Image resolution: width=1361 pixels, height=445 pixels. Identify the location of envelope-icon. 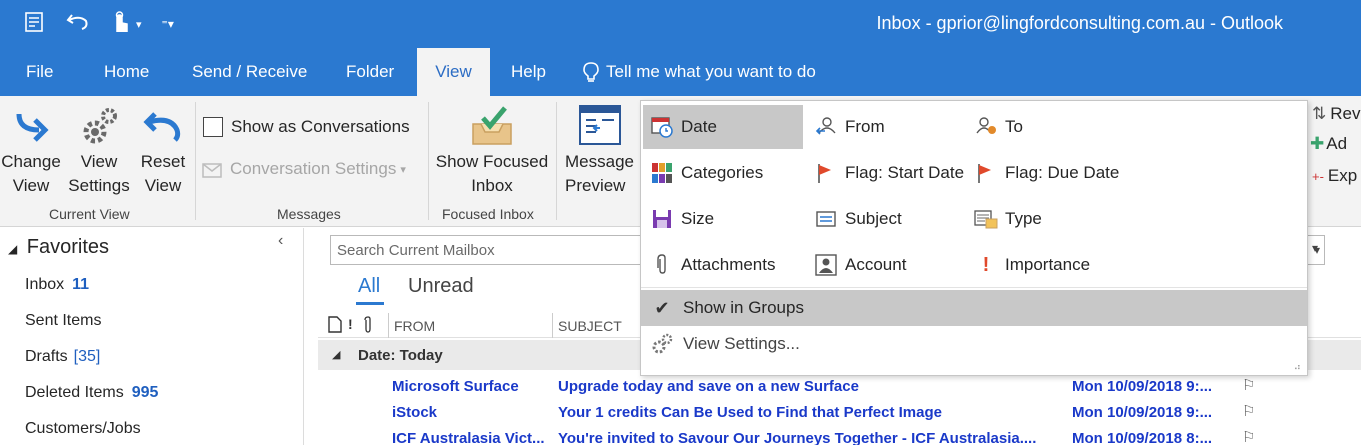
(213, 169).